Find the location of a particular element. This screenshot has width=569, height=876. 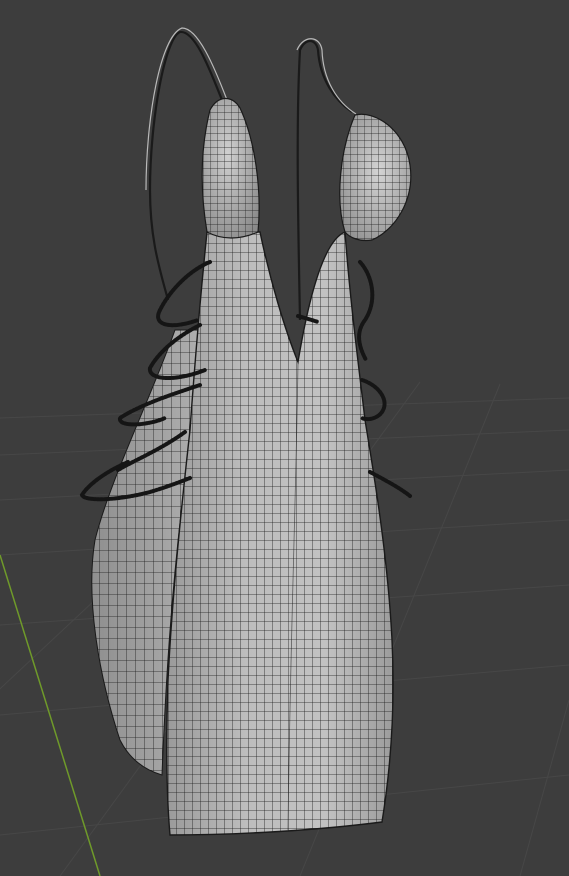

y-axis-line is located at coordinates (50, 715).